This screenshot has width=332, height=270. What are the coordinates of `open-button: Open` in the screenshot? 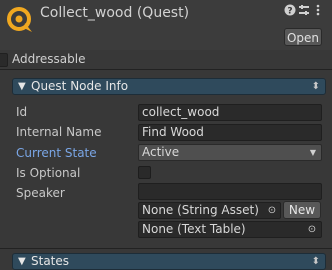 It's located at (303, 37).